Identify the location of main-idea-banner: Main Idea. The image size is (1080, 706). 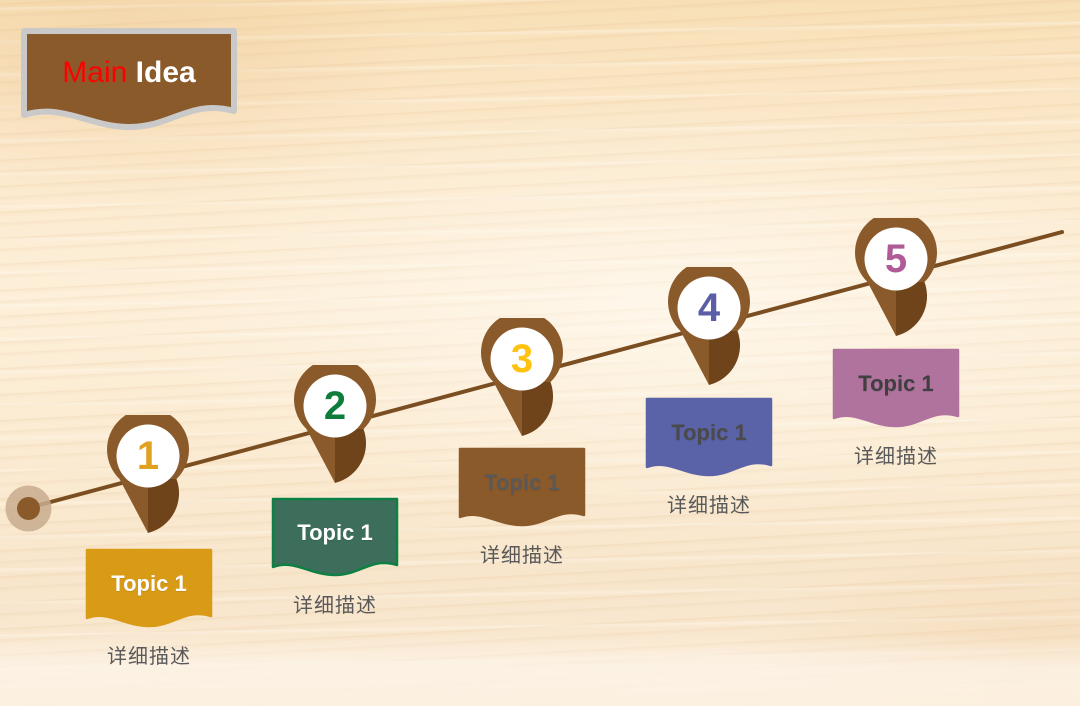
(129, 78).